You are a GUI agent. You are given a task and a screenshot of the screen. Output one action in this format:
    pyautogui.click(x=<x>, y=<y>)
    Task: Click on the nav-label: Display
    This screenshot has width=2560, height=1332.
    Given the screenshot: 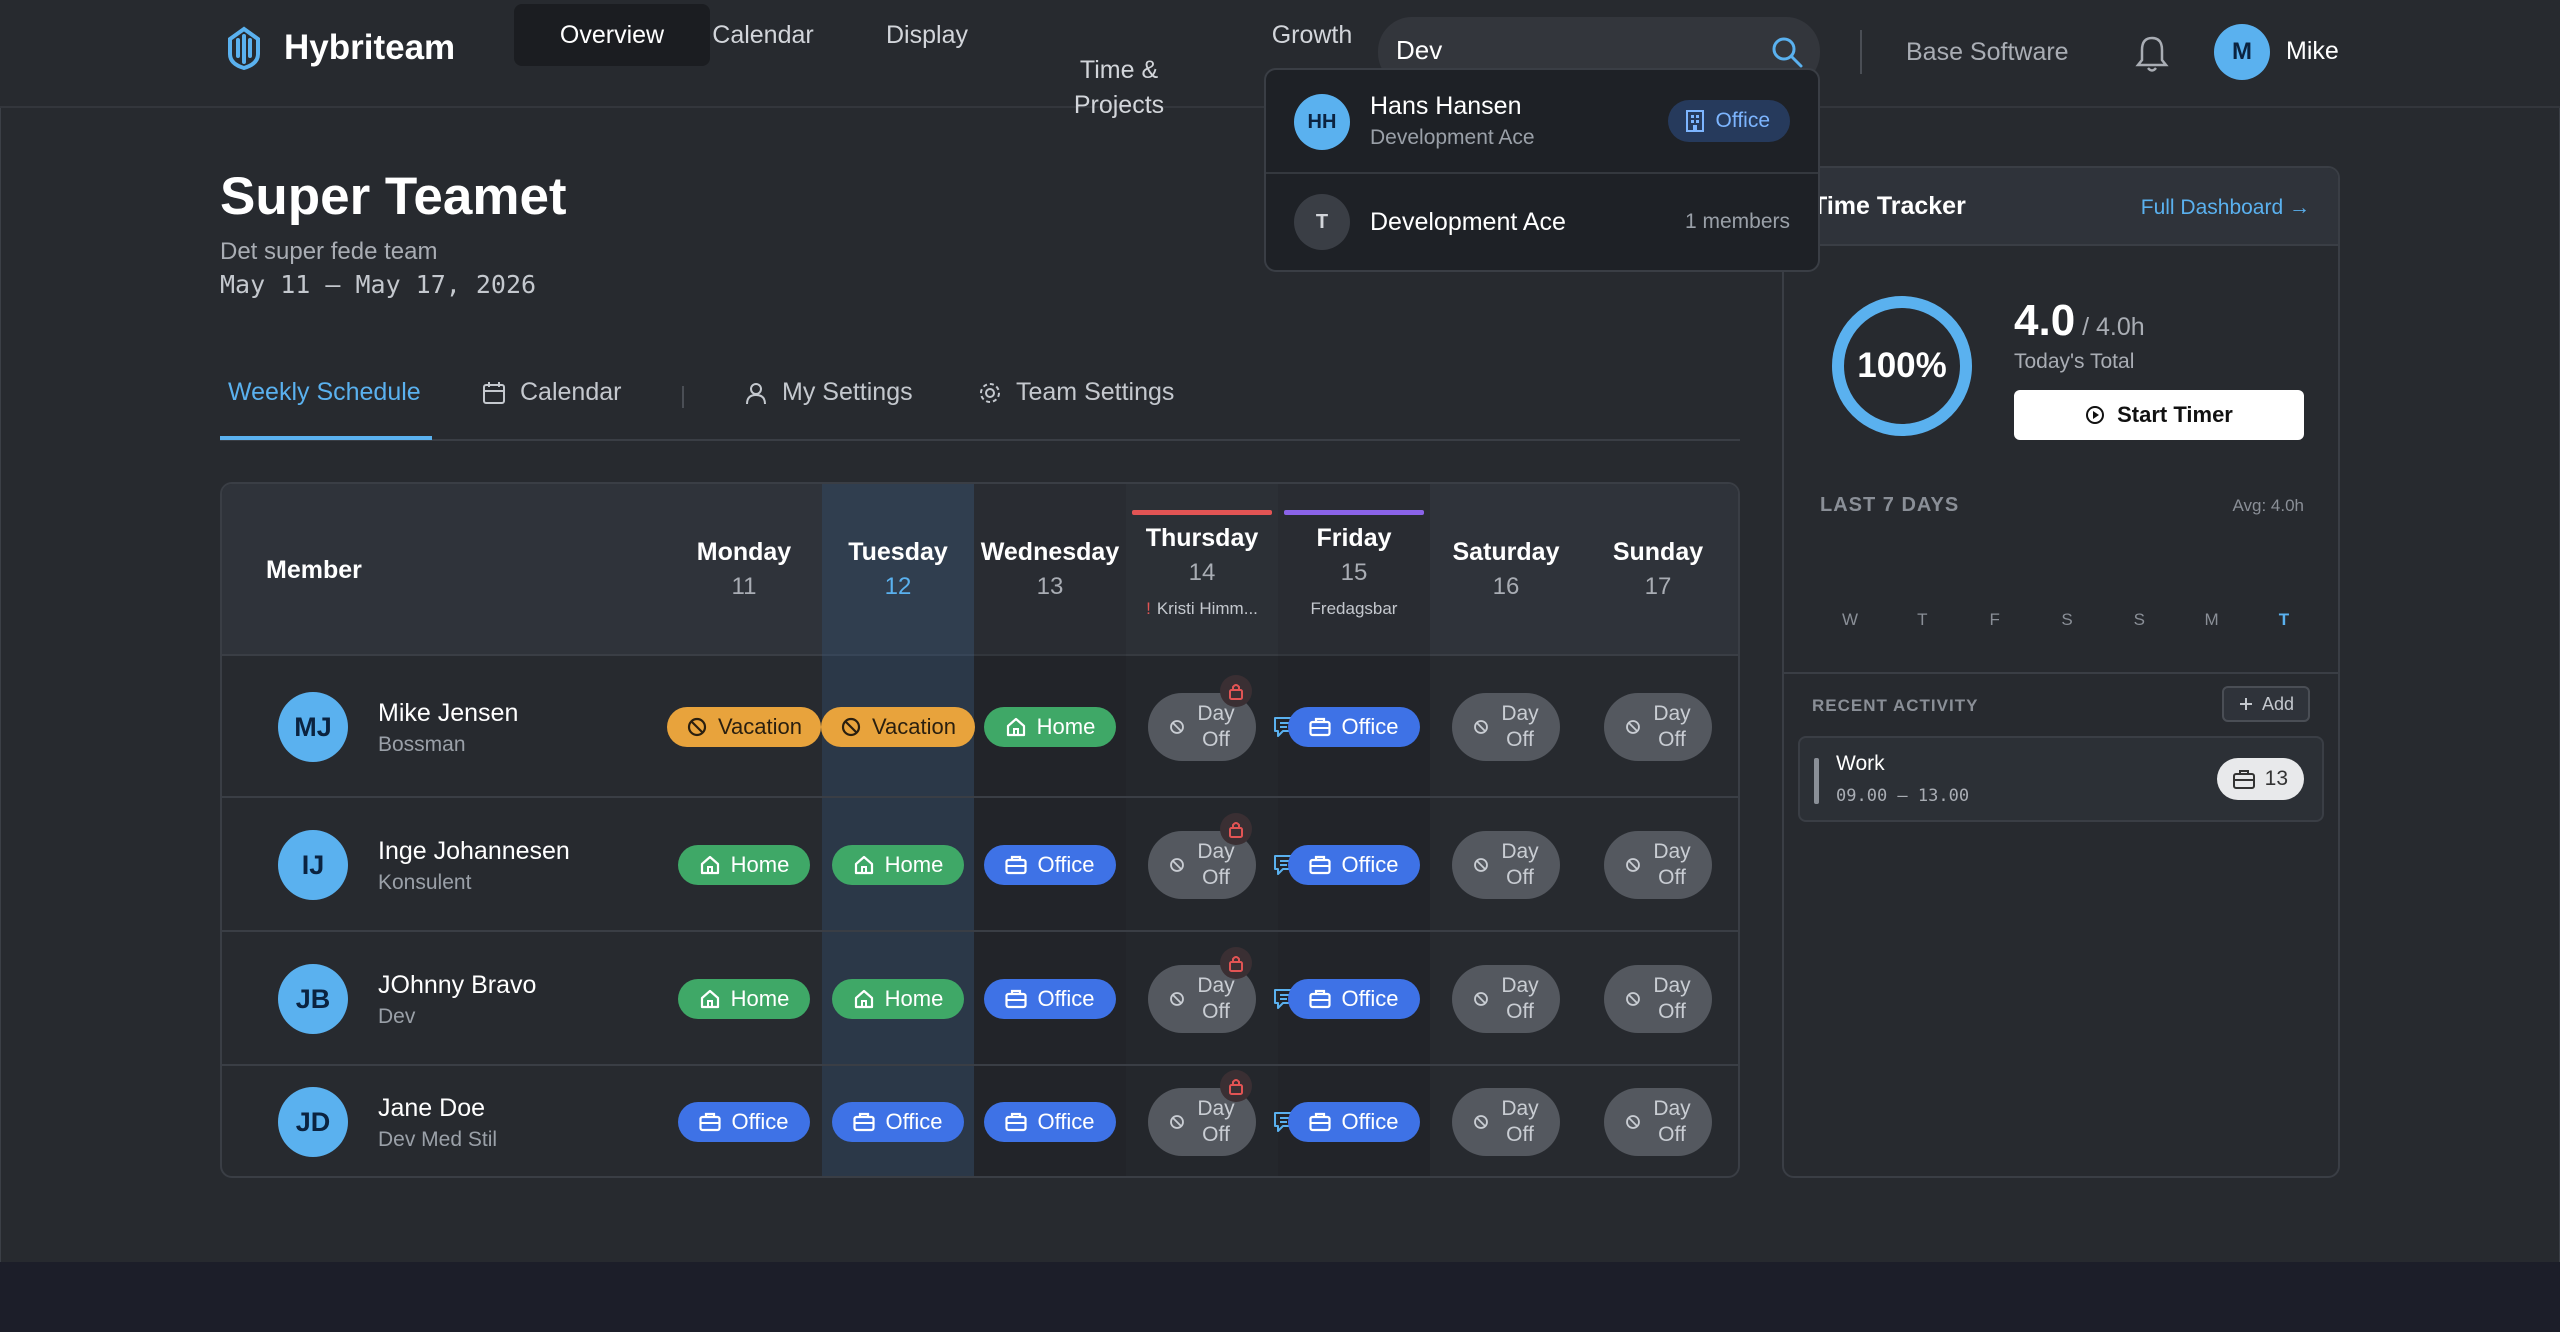 What is the action you would take?
    pyautogui.click(x=927, y=35)
    